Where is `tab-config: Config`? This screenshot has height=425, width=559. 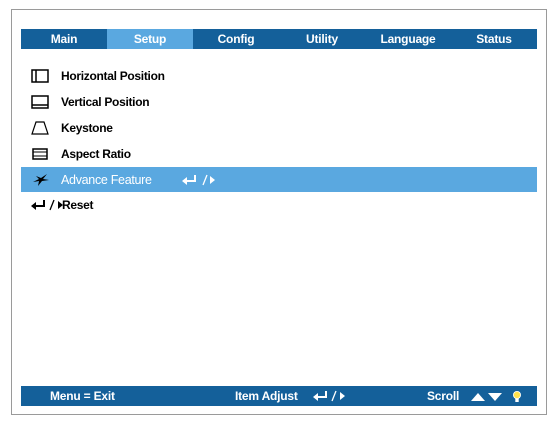 tab-config: Config is located at coordinates (236, 39).